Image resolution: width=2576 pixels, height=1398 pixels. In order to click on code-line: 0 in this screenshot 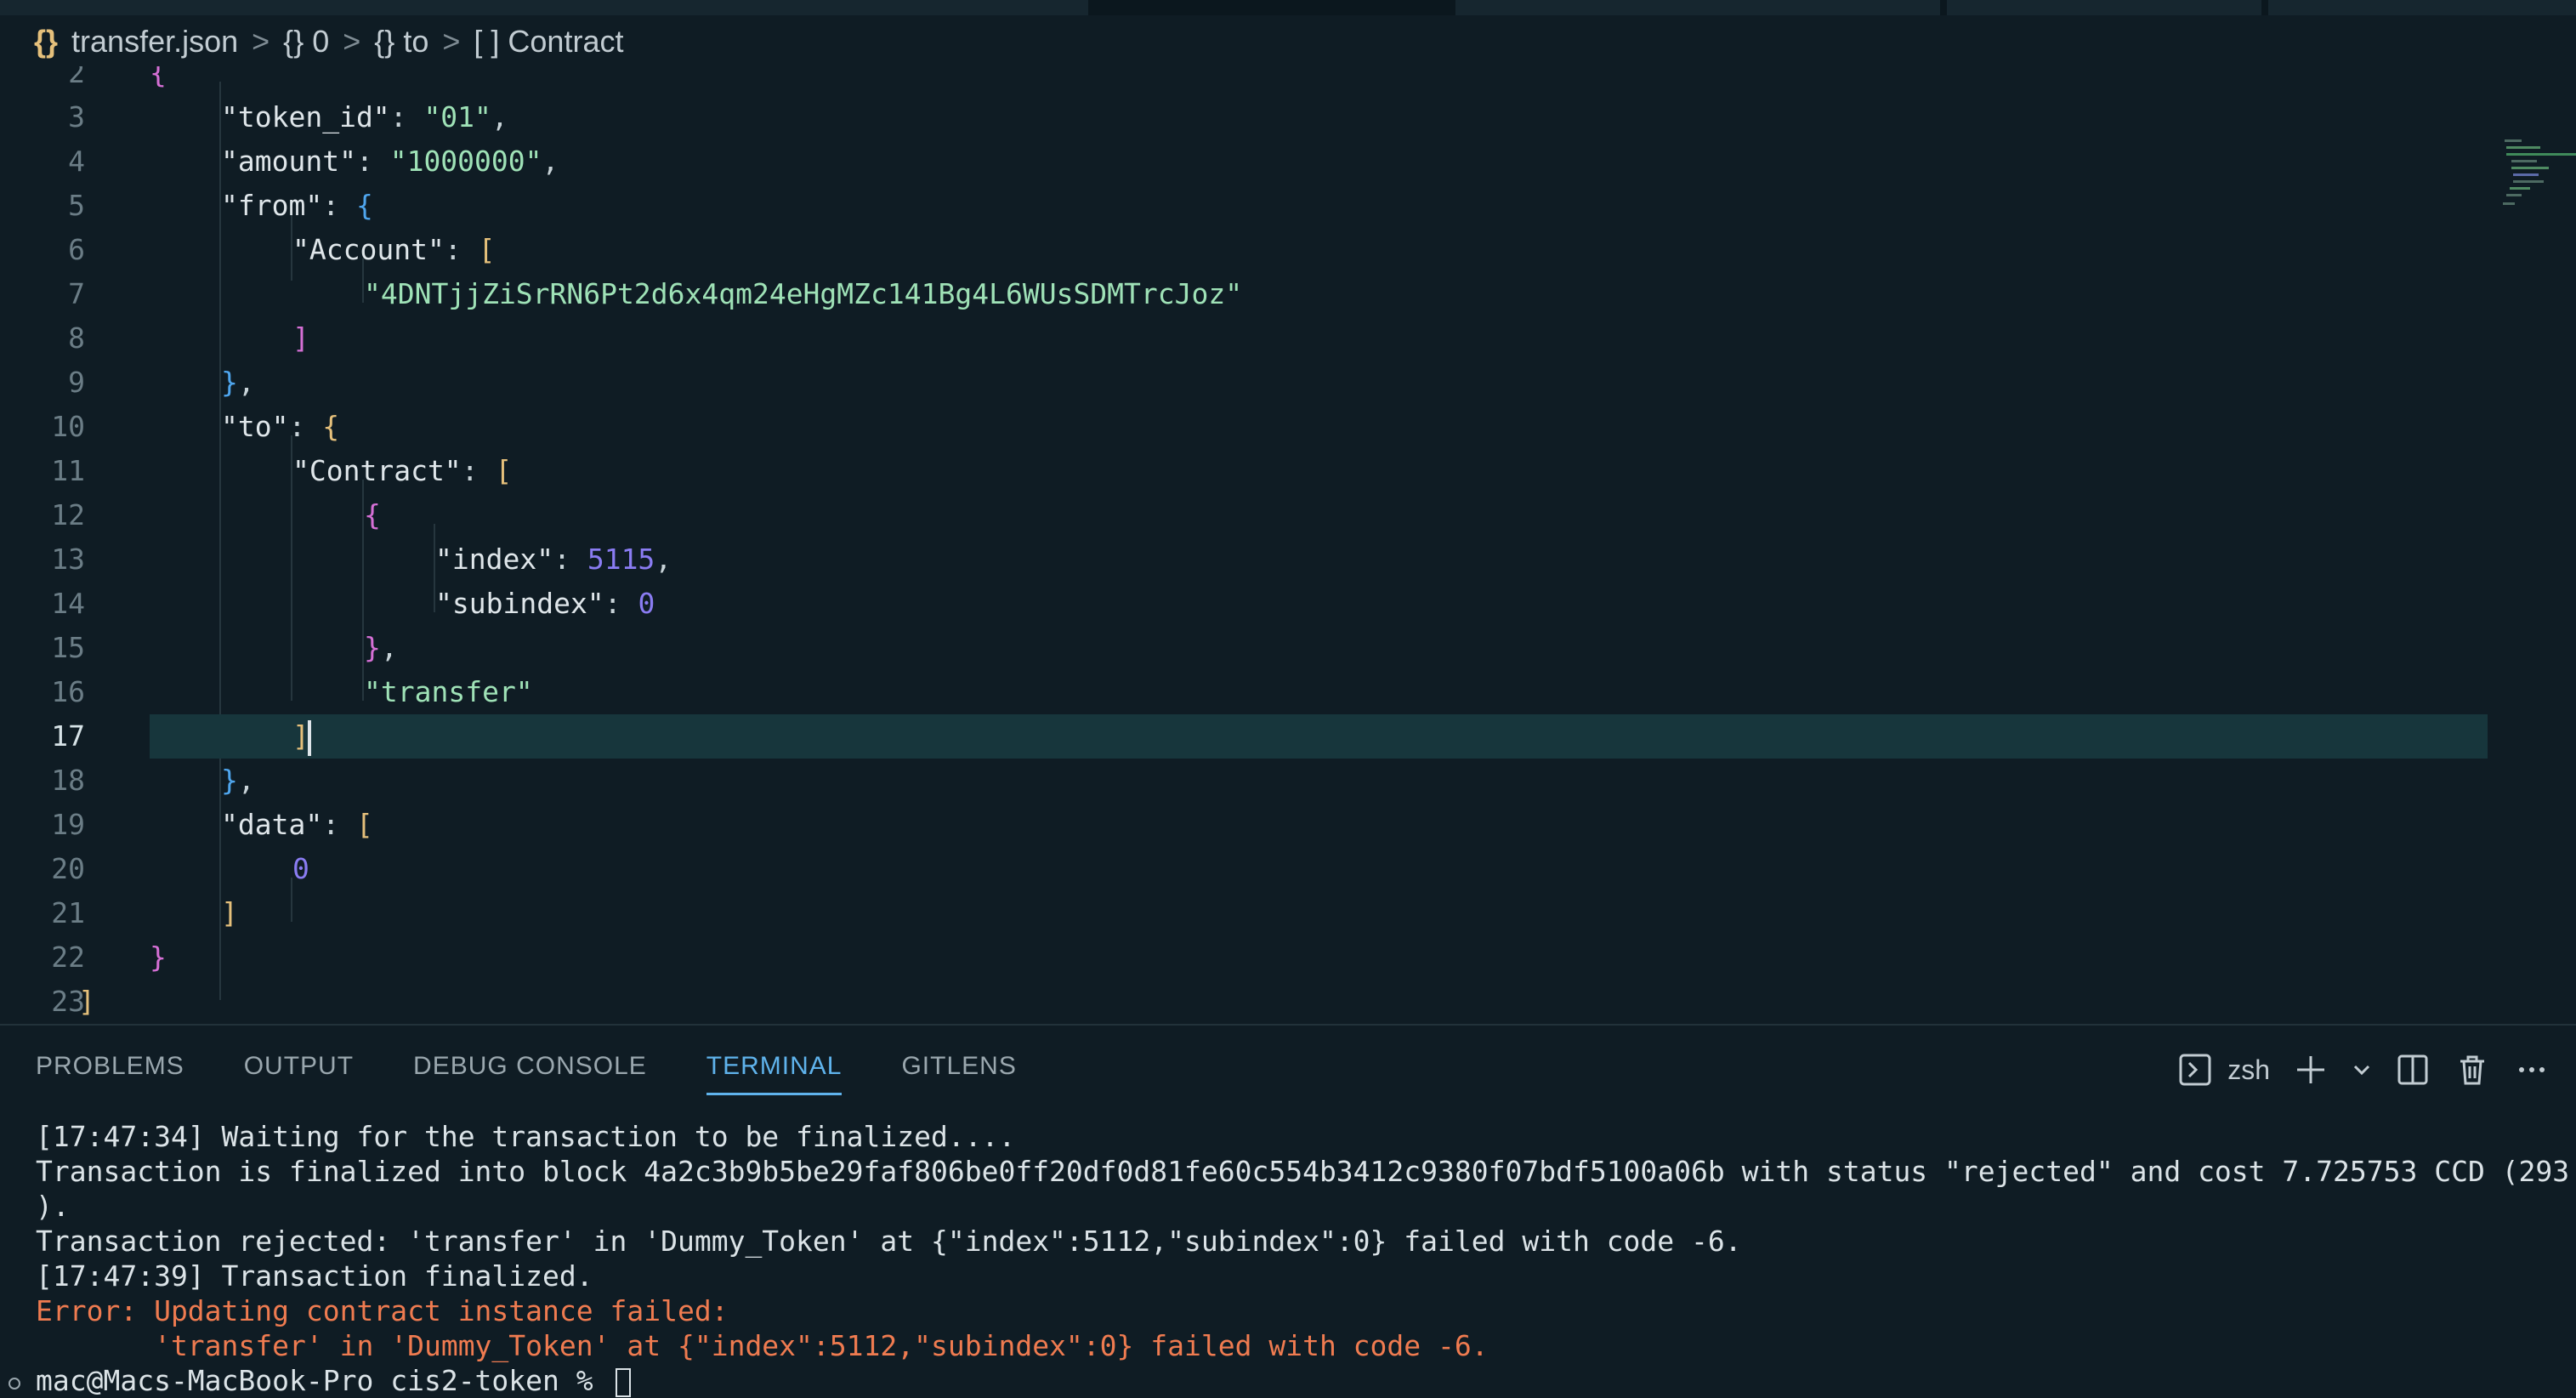, I will do `click(301, 869)`.